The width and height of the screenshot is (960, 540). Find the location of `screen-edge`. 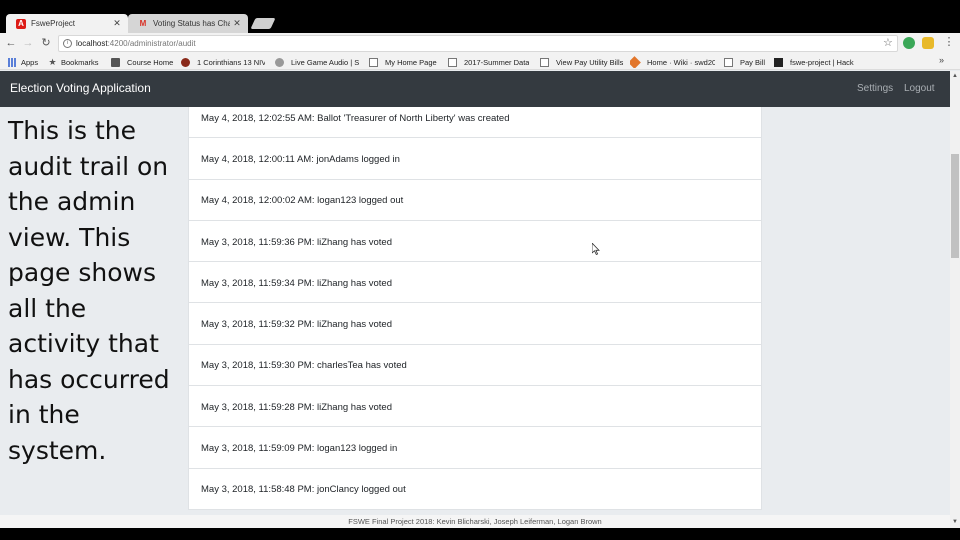

screen-edge is located at coordinates (480, 534).